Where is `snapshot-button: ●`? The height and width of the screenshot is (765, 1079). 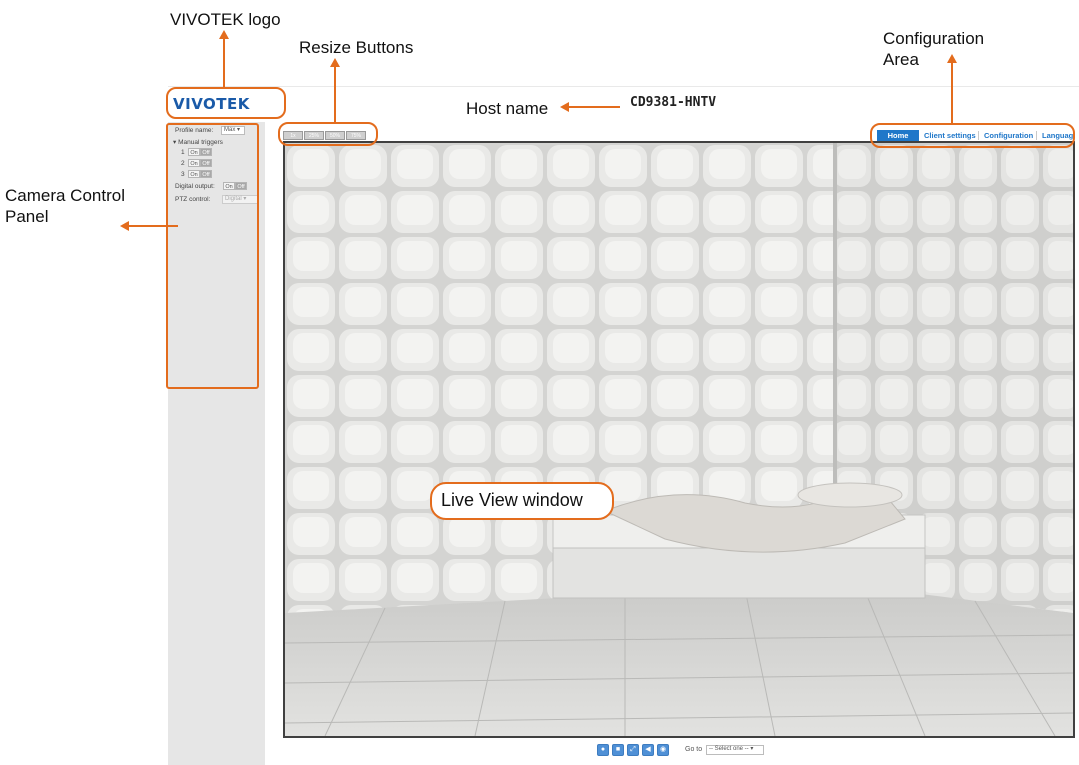
snapshot-button: ● is located at coordinates (603, 750).